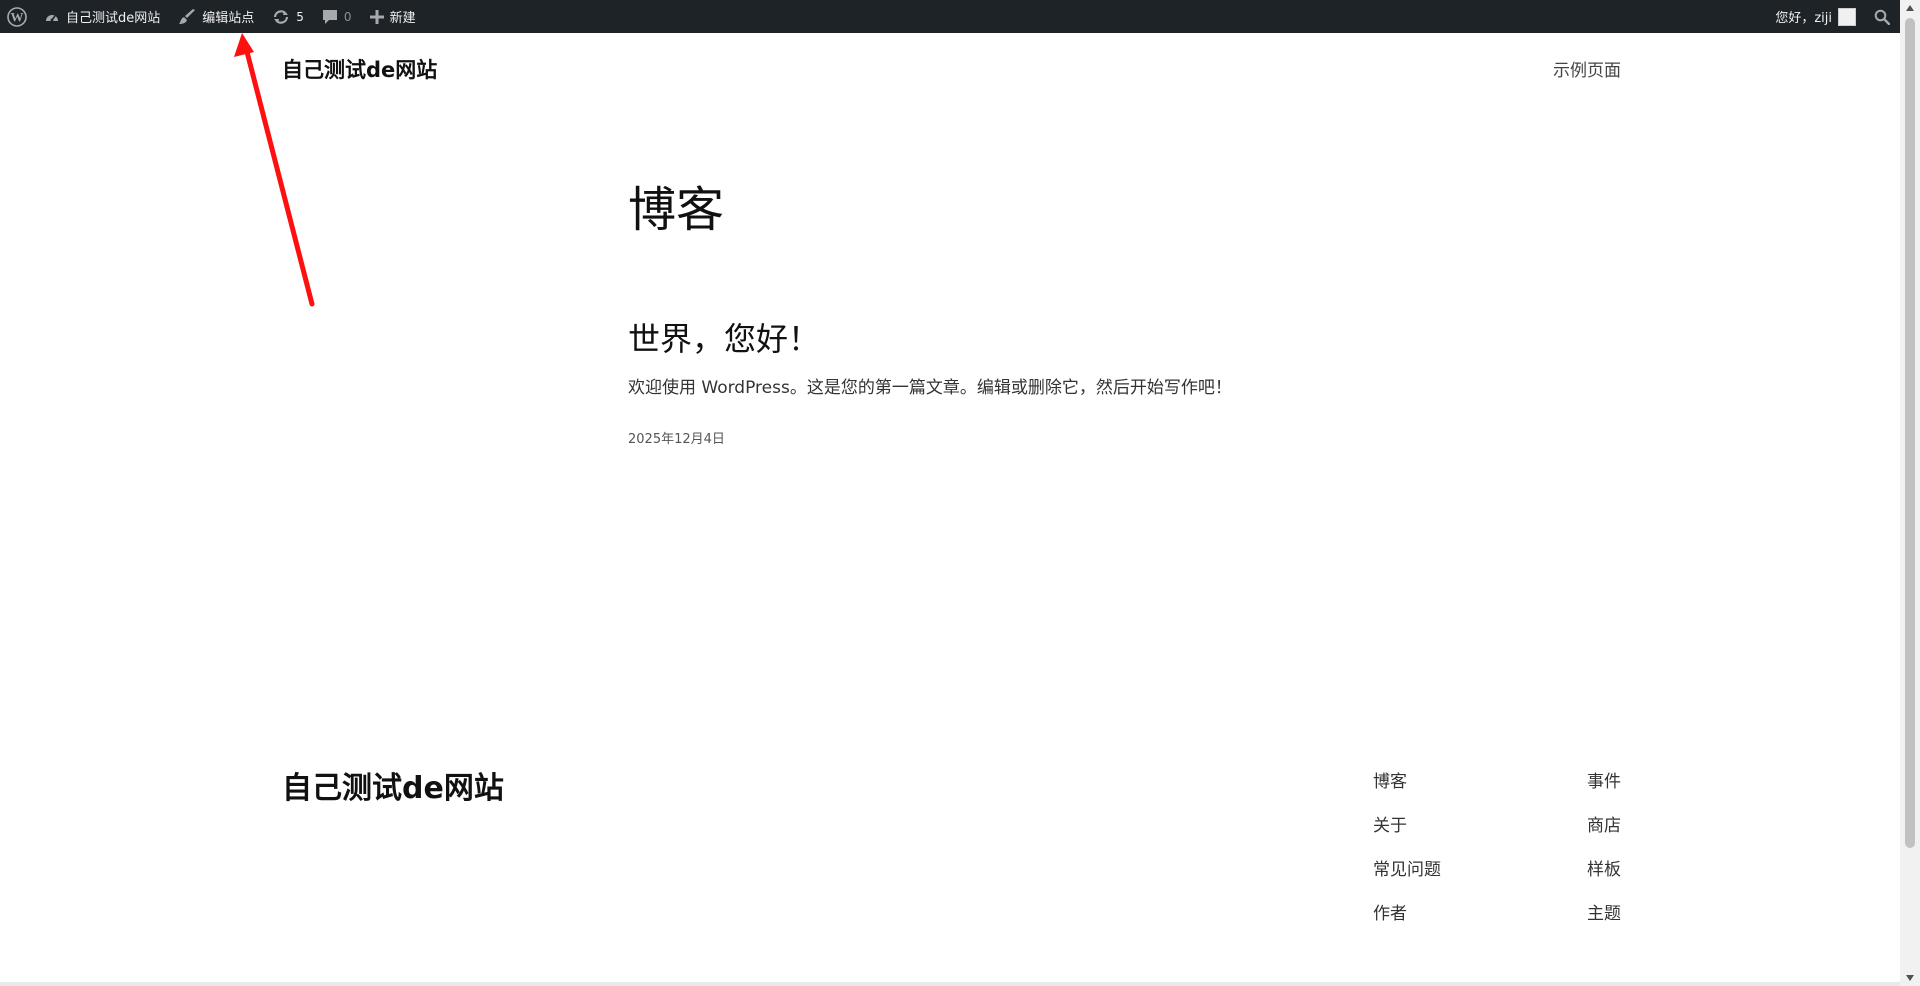  What do you see at coordinates (228, 18) in the screenshot?
I see `edit-site-label: 编辑站点` at bounding box center [228, 18].